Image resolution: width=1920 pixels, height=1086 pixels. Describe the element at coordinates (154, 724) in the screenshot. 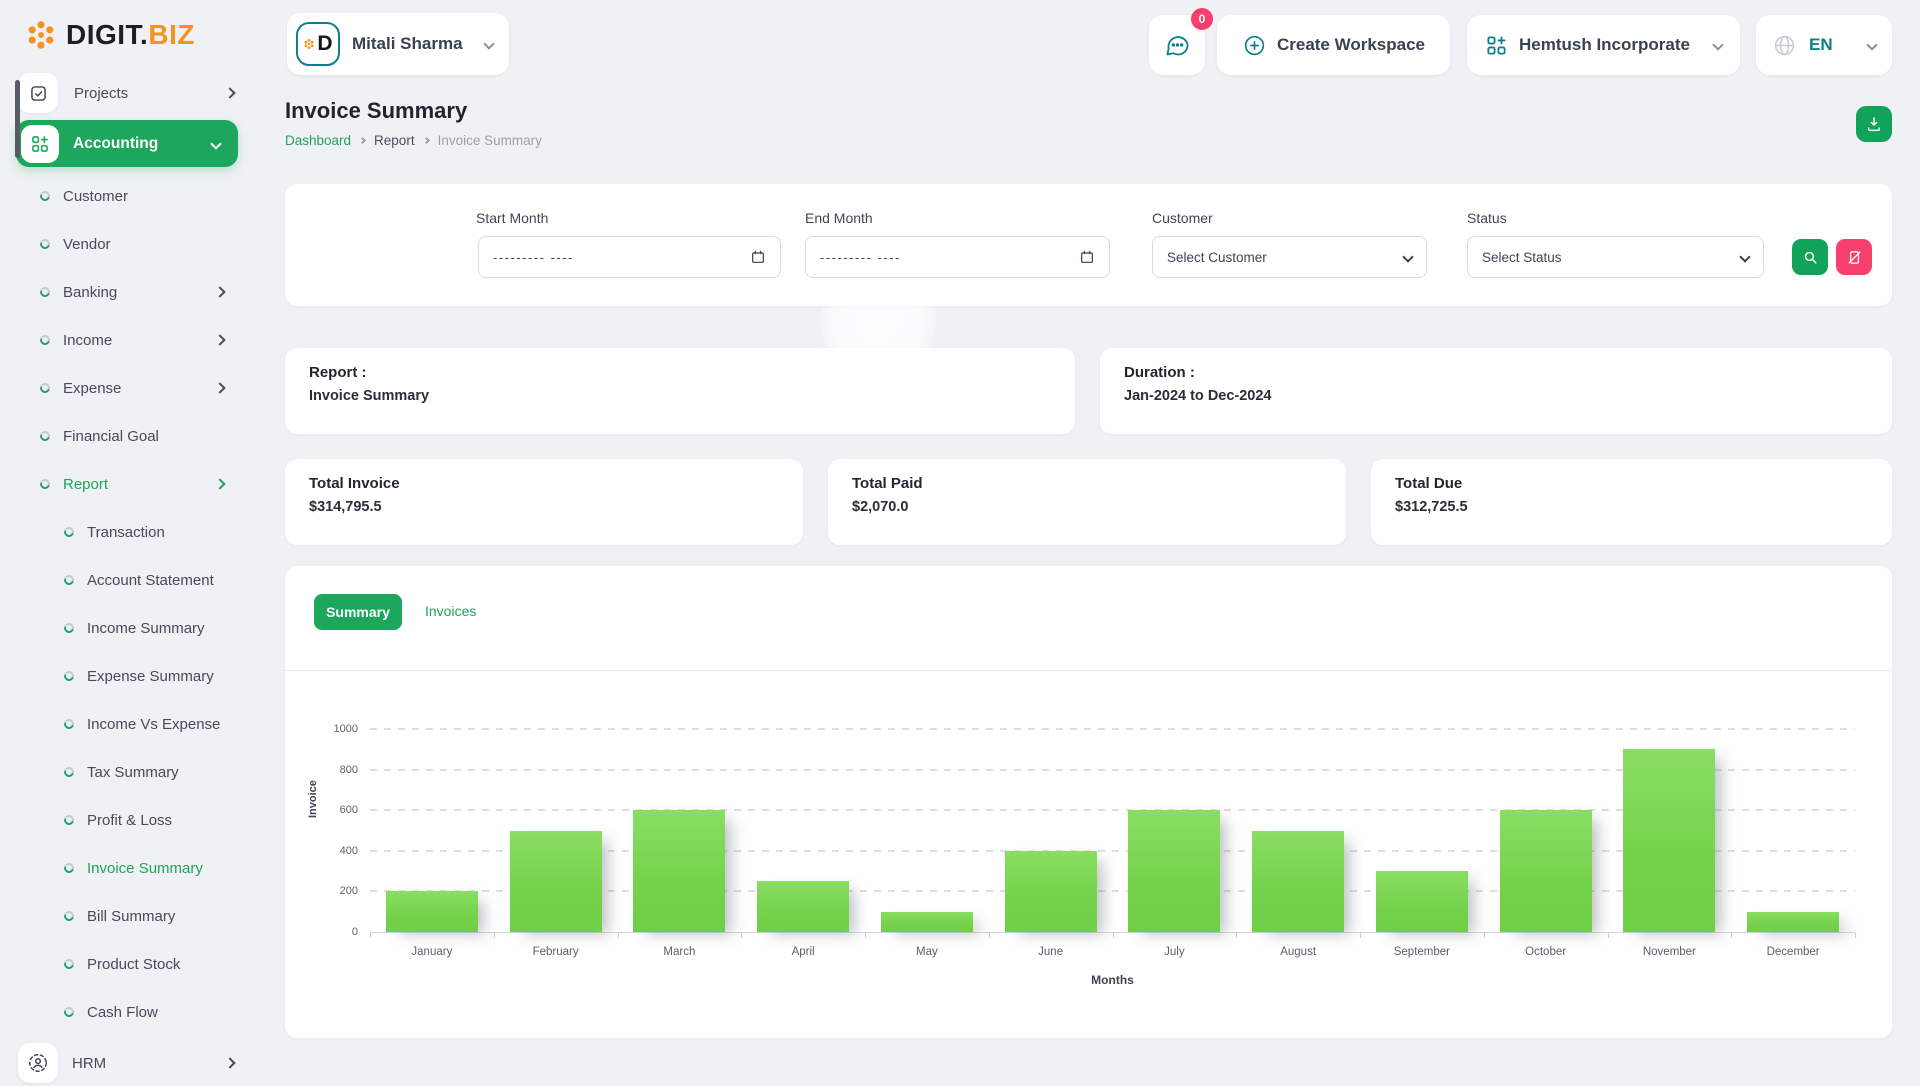

I see `sidebar-item-label: Income Vs Expense` at that location.